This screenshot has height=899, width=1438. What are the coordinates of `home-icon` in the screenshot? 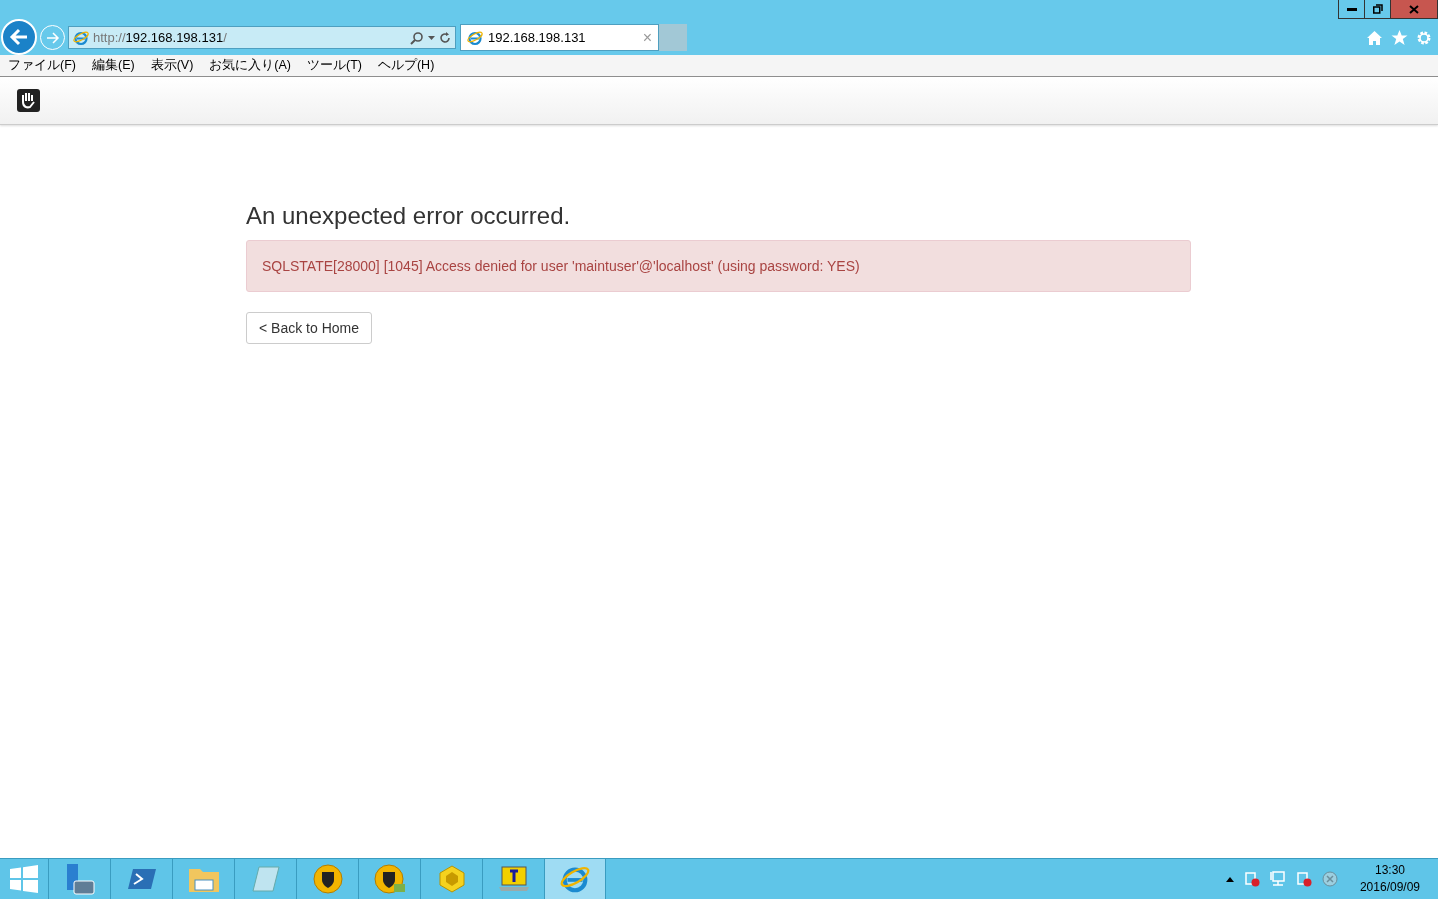 It's located at (1374, 37).